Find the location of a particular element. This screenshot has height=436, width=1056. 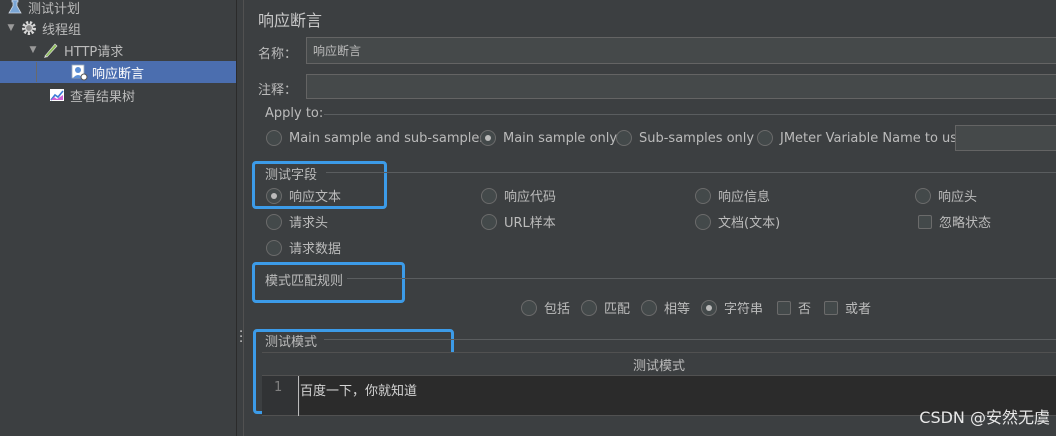

test-field-label: 测试字段 is located at coordinates (291, 175).